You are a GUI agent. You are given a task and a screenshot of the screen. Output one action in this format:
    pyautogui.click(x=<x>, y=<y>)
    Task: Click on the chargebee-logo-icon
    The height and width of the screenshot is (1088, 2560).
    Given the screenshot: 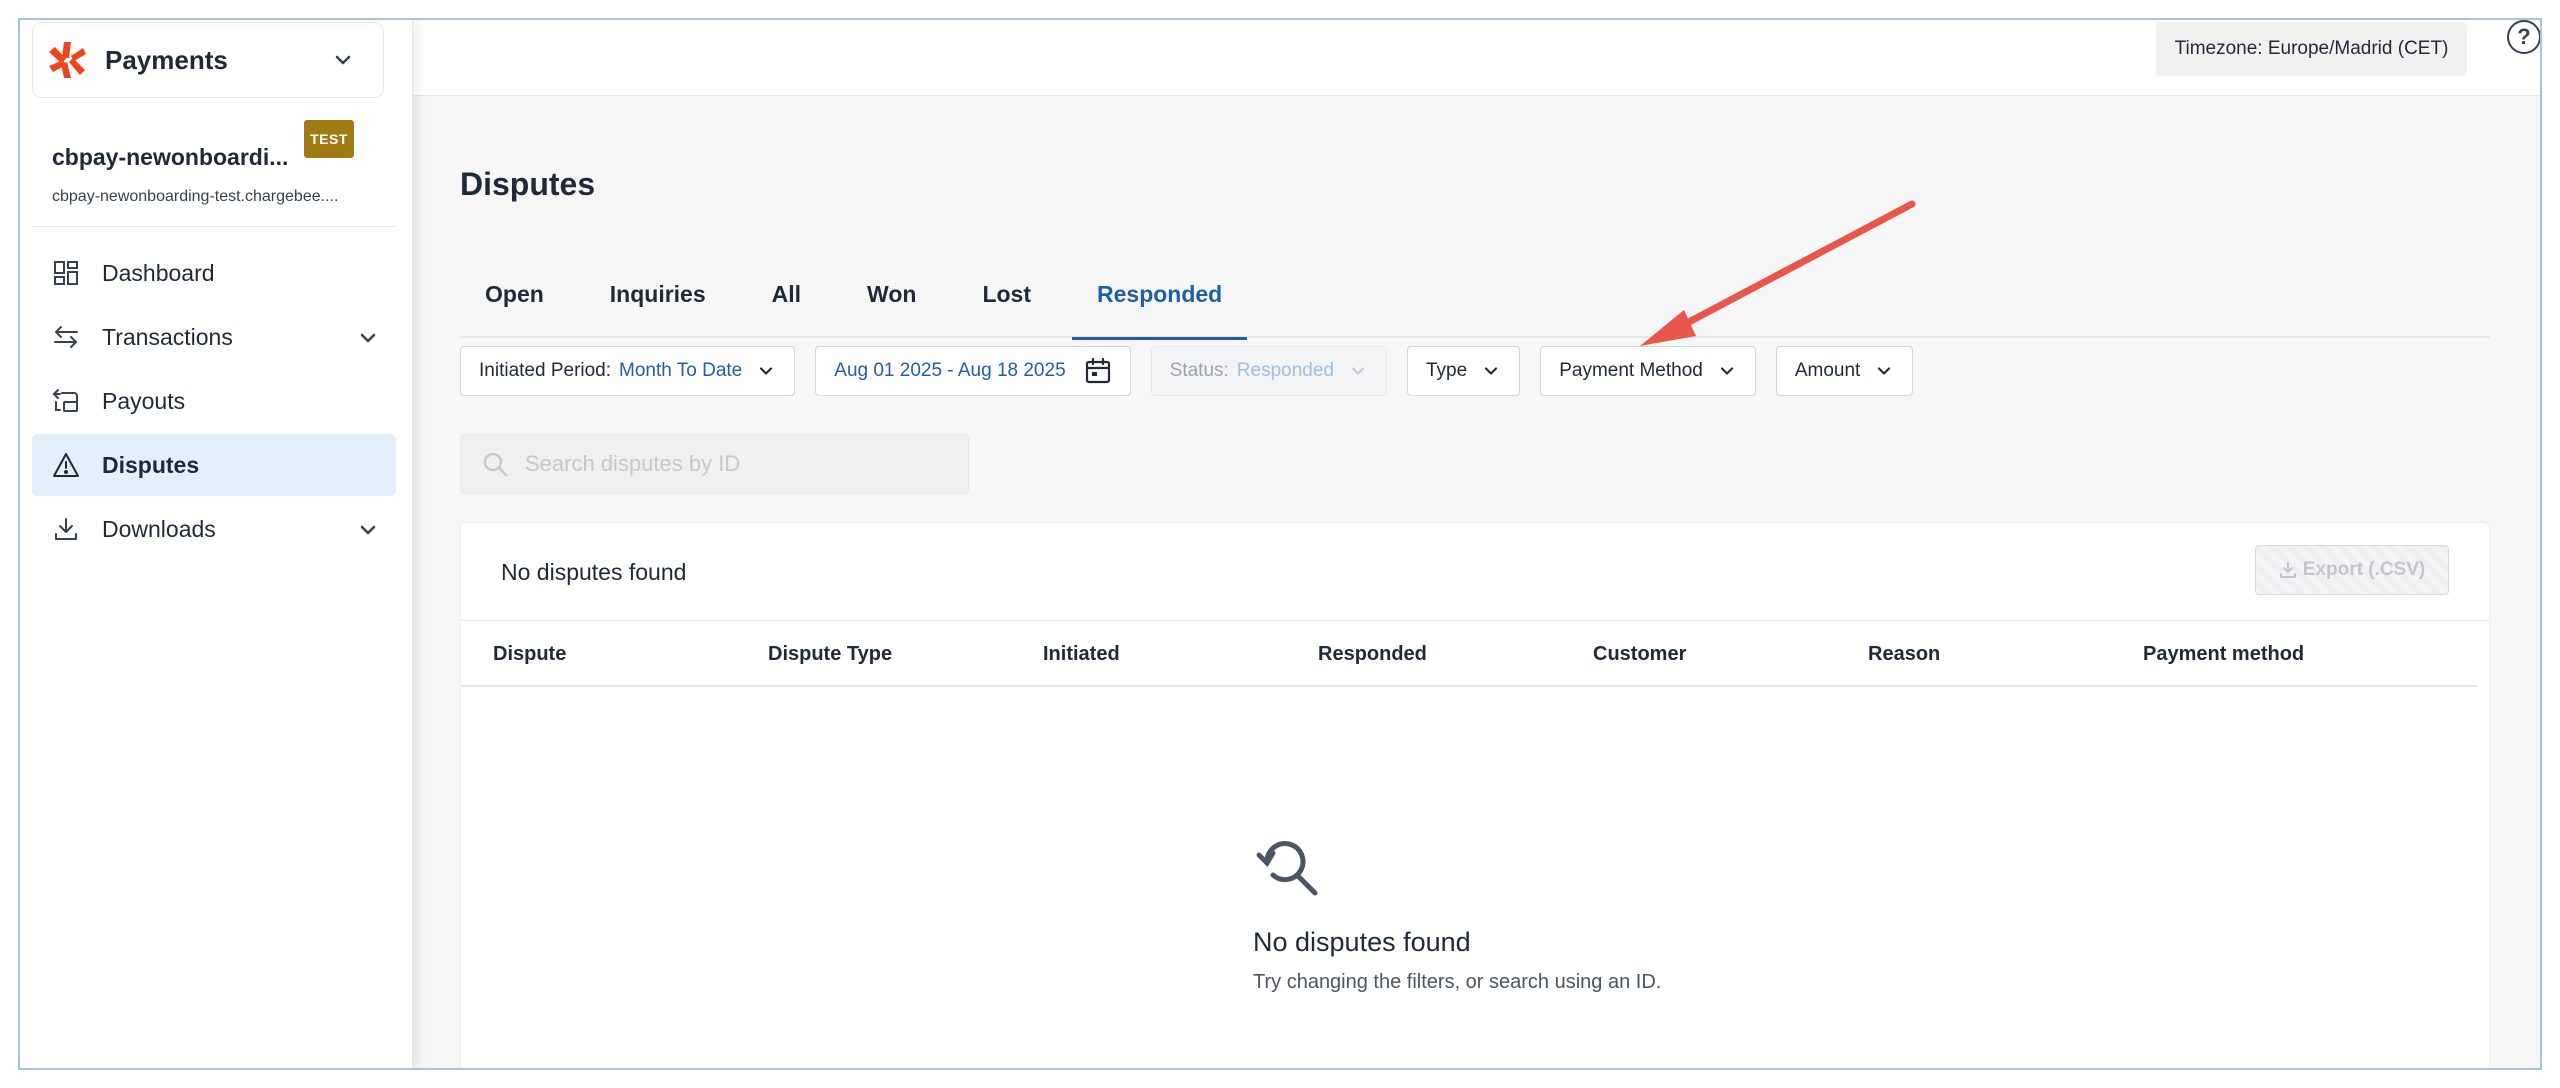 What is the action you would take?
    pyautogui.click(x=67, y=60)
    